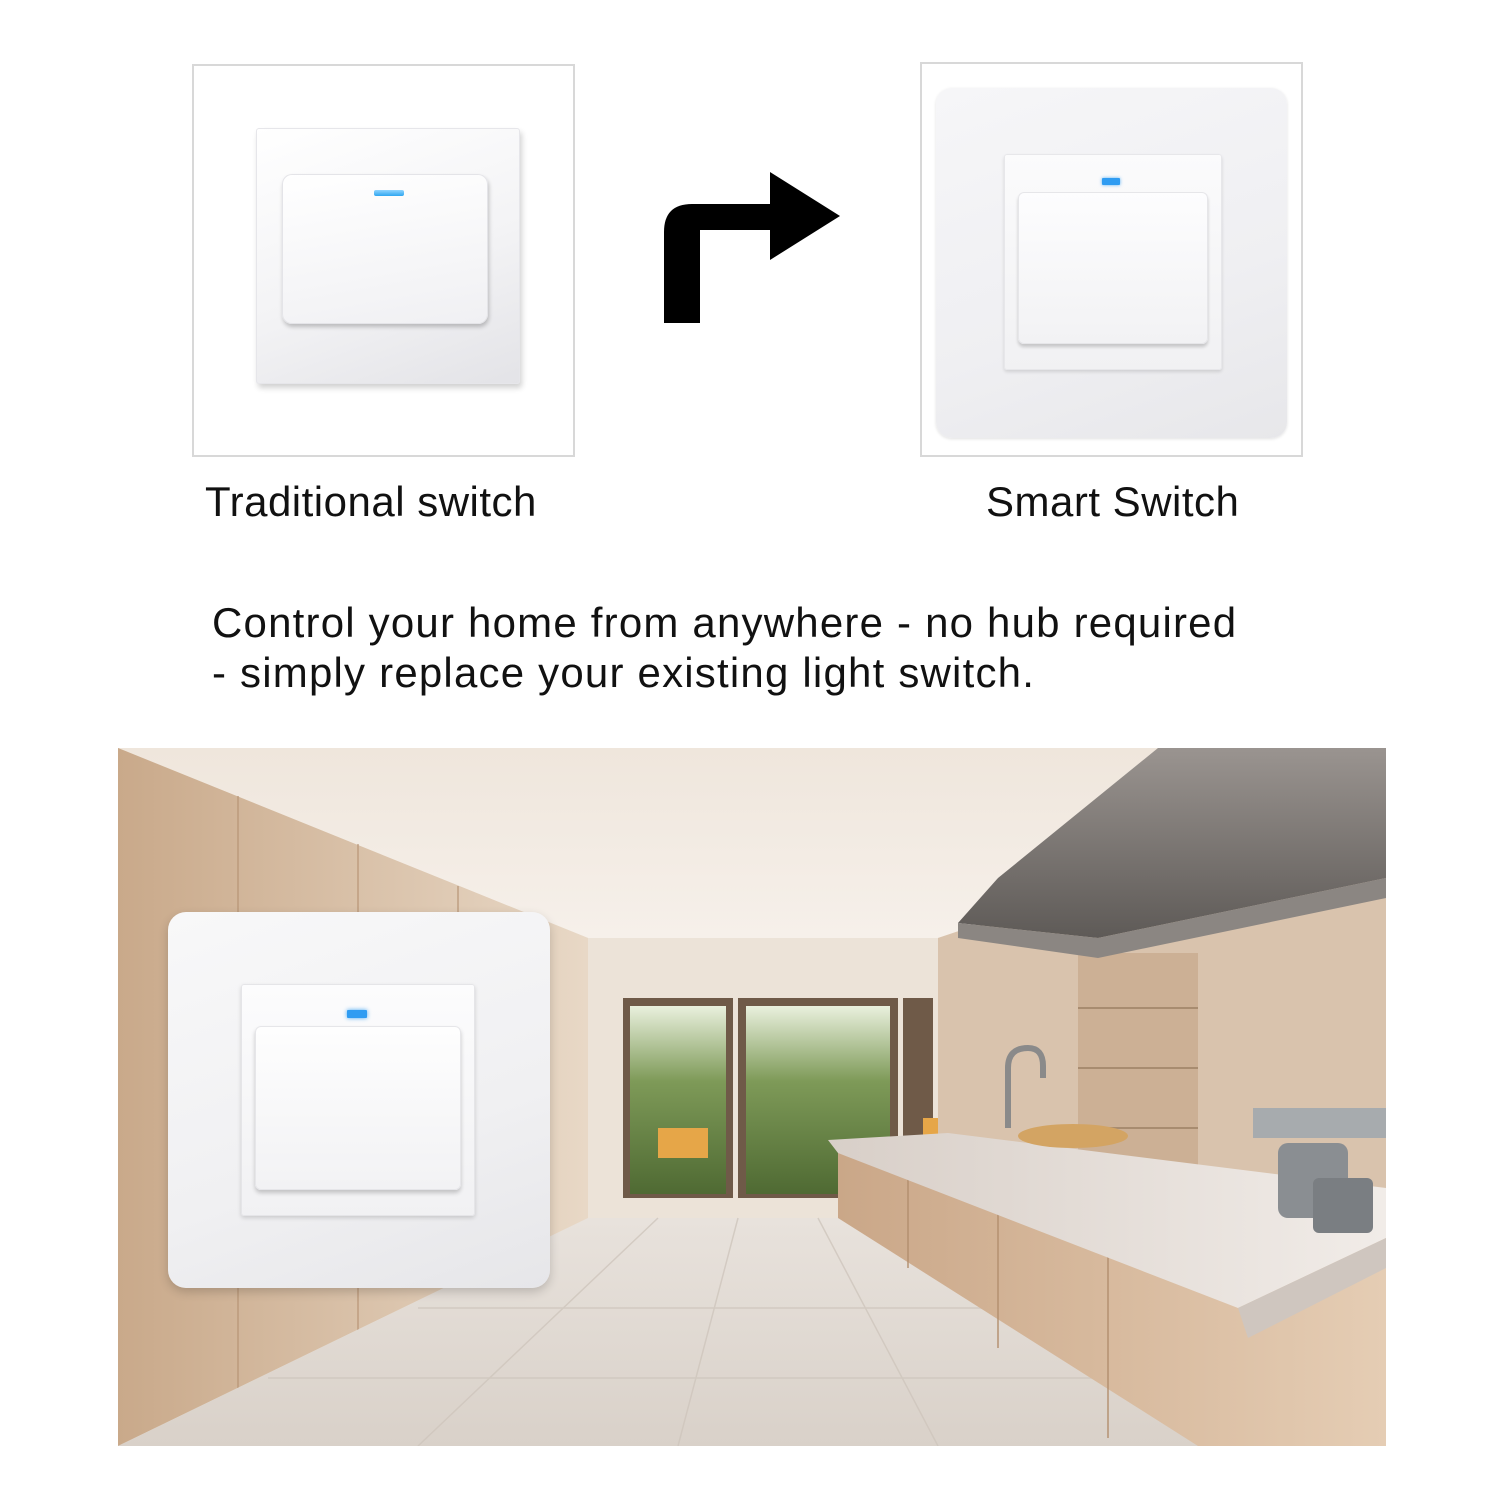  Describe the element at coordinates (1113, 501) in the screenshot. I see `smart-switch-caption: Smart Switch` at that location.